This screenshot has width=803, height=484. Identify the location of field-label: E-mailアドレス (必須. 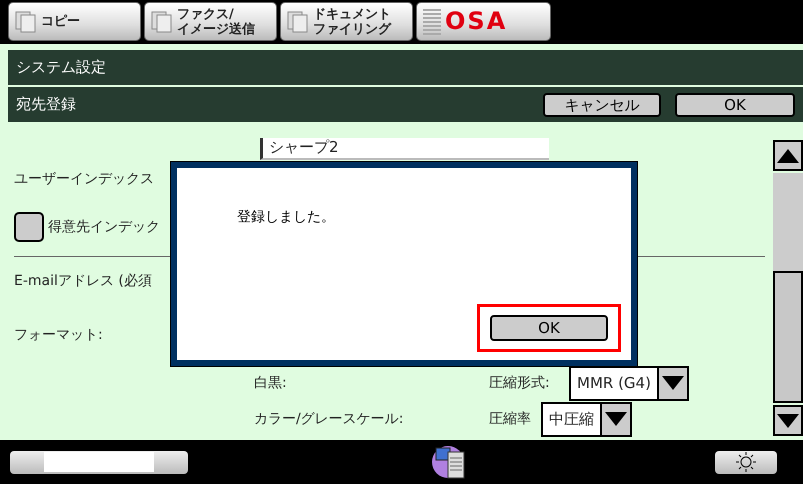
(83, 281).